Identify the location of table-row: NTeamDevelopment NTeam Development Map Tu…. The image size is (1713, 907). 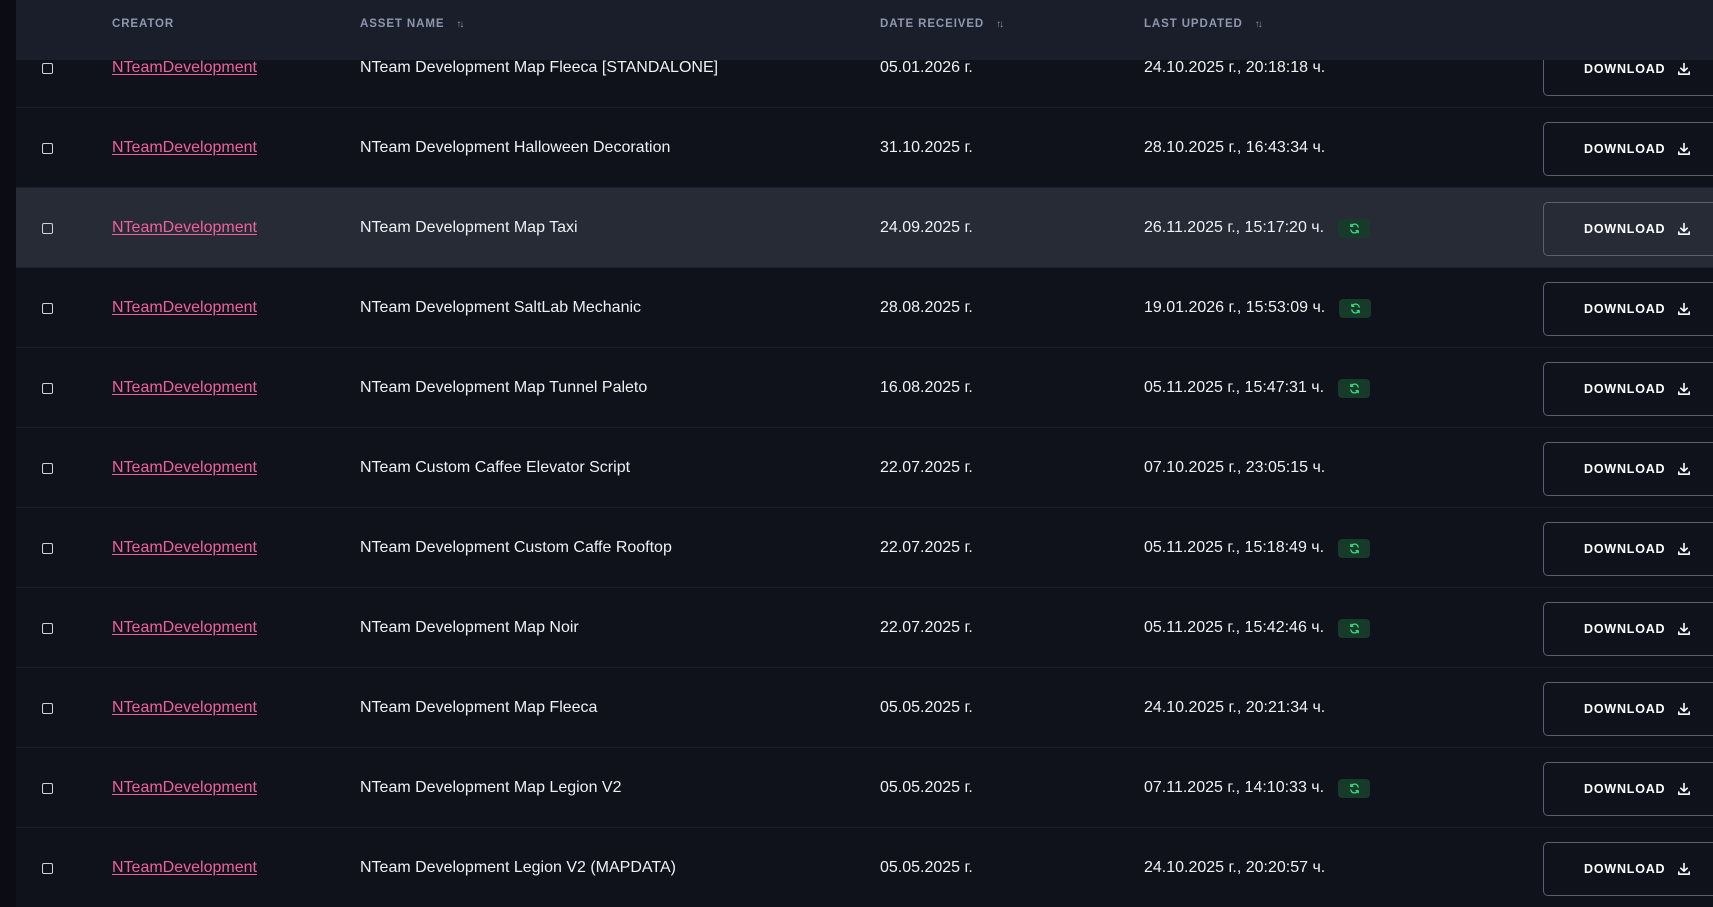
(864, 388).